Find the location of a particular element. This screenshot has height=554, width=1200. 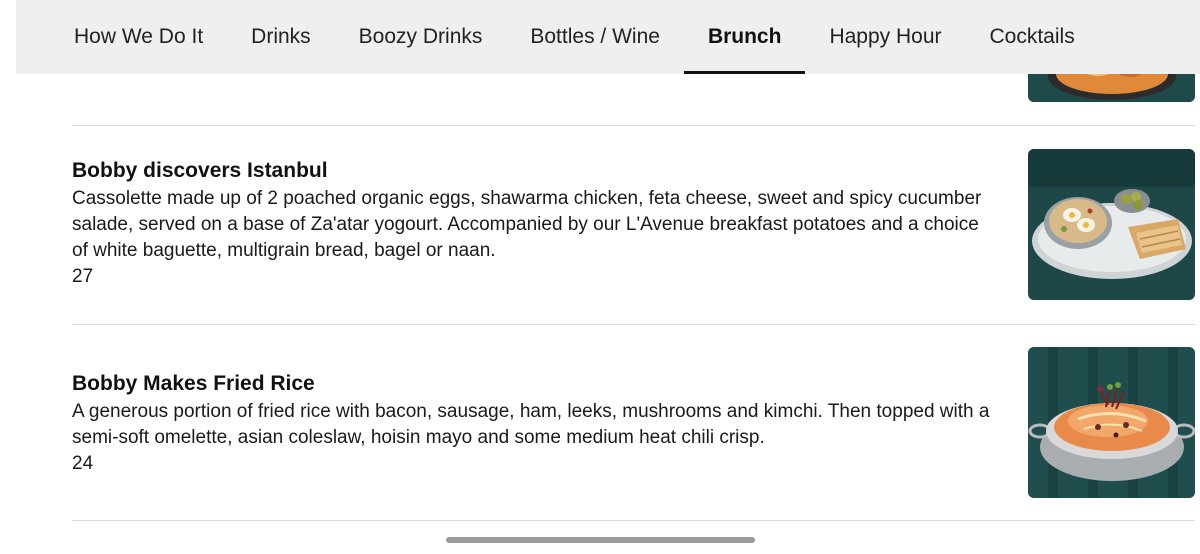

tab-cocktails: Cocktails is located at coordinates (1032, 37).